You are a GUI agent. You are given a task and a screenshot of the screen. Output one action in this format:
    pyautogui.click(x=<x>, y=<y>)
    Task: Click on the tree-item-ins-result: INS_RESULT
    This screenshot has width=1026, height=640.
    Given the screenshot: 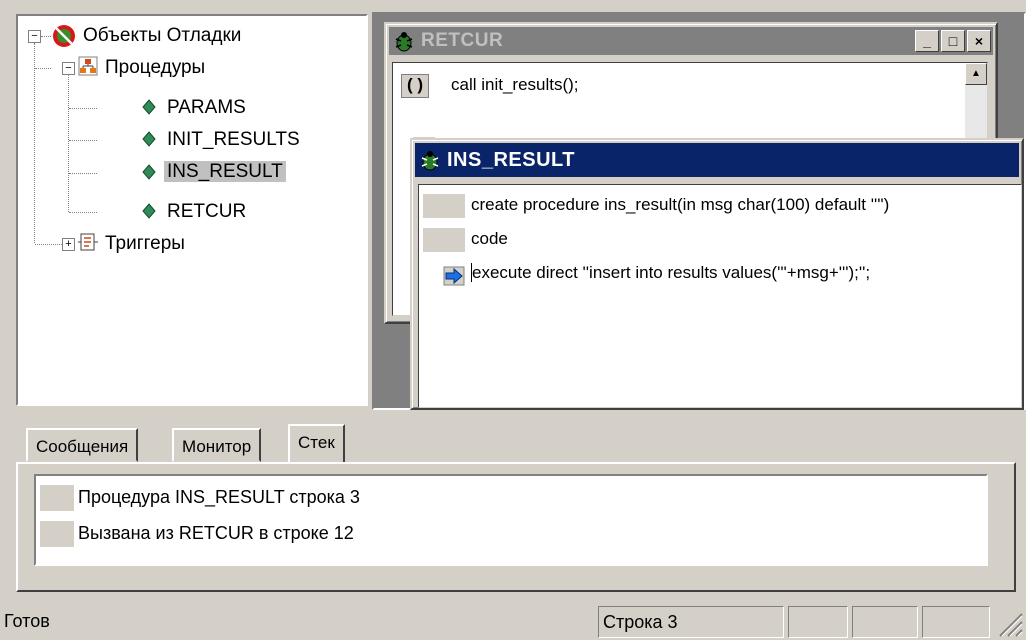 What is the action you would take?
    pyautogui.click(x=225, y=172)
    